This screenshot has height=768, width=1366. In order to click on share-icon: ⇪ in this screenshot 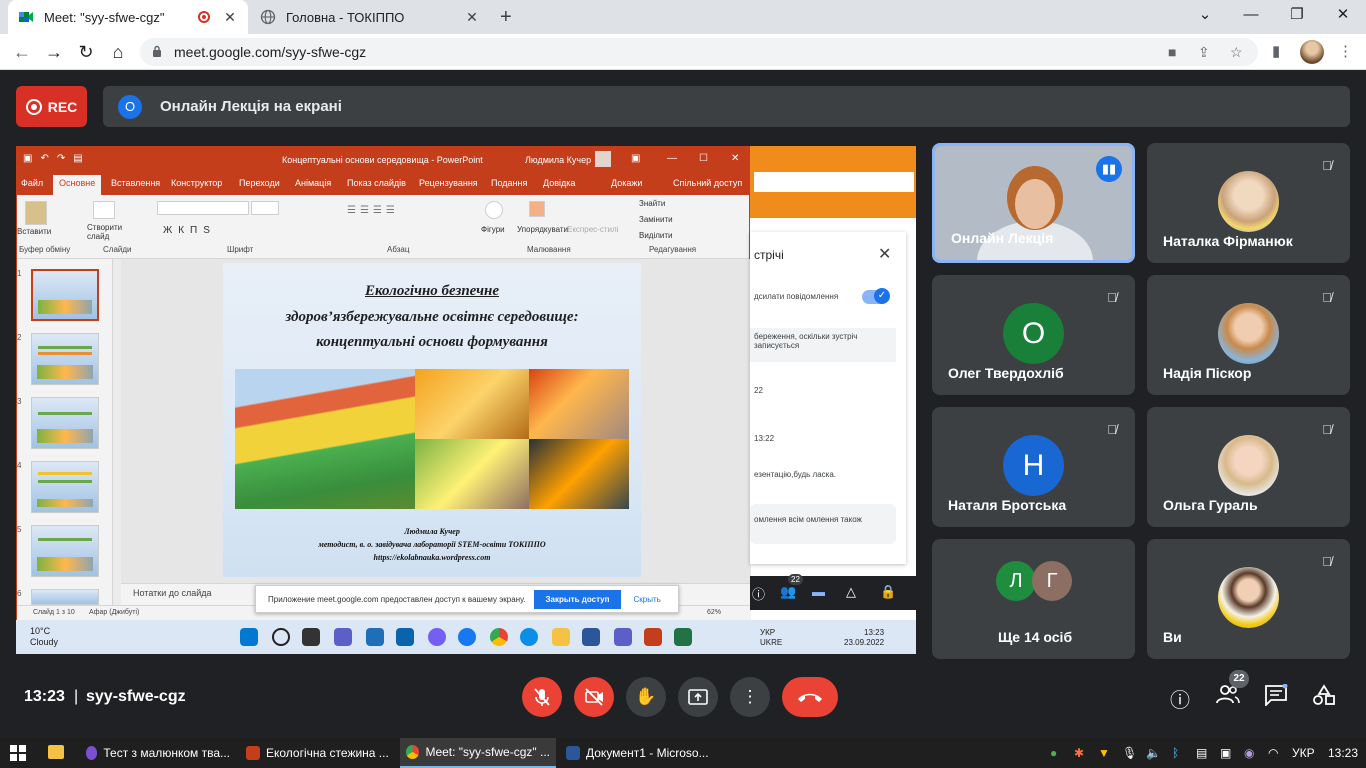, I will do `click(1204, 52)`.